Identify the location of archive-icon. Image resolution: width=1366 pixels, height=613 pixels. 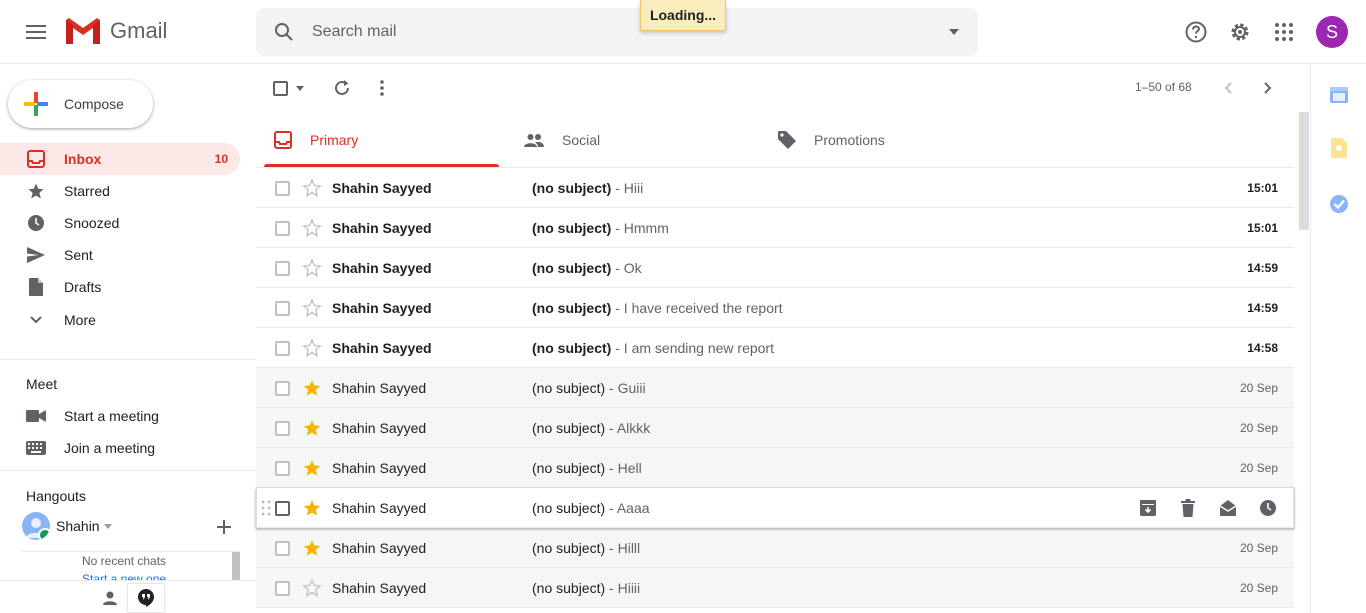
(1148, 508).